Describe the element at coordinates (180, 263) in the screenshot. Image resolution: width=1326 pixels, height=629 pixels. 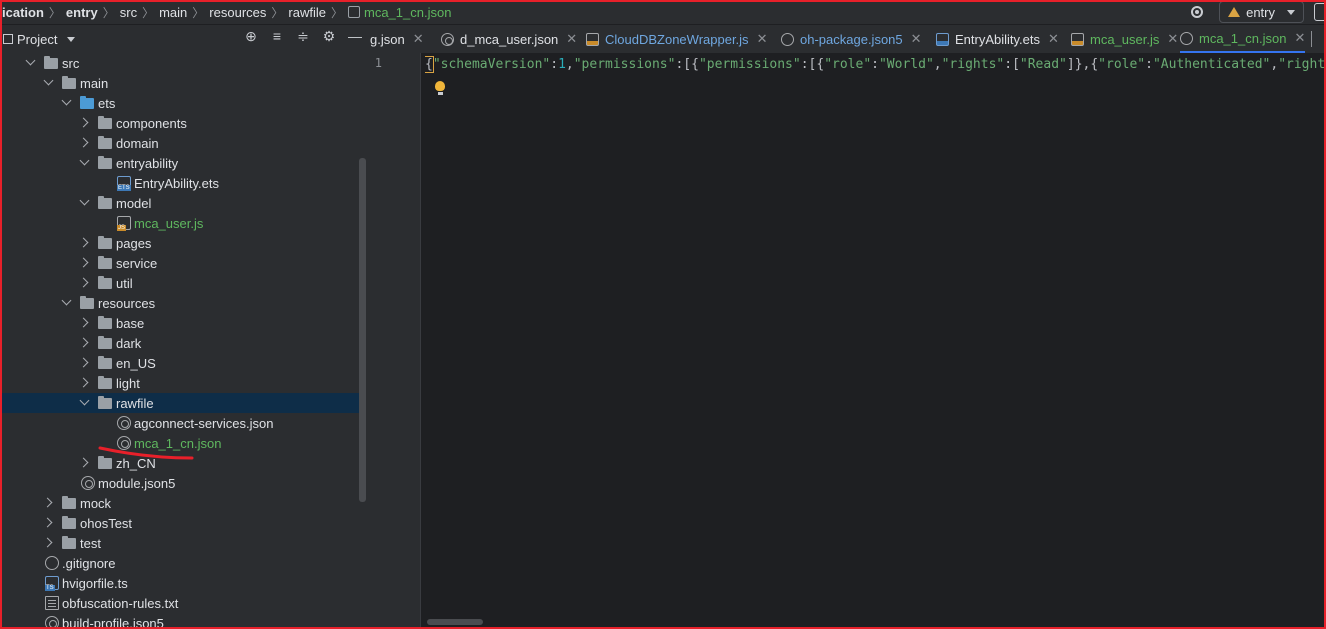
I see `tree-item-service: service` at that location.